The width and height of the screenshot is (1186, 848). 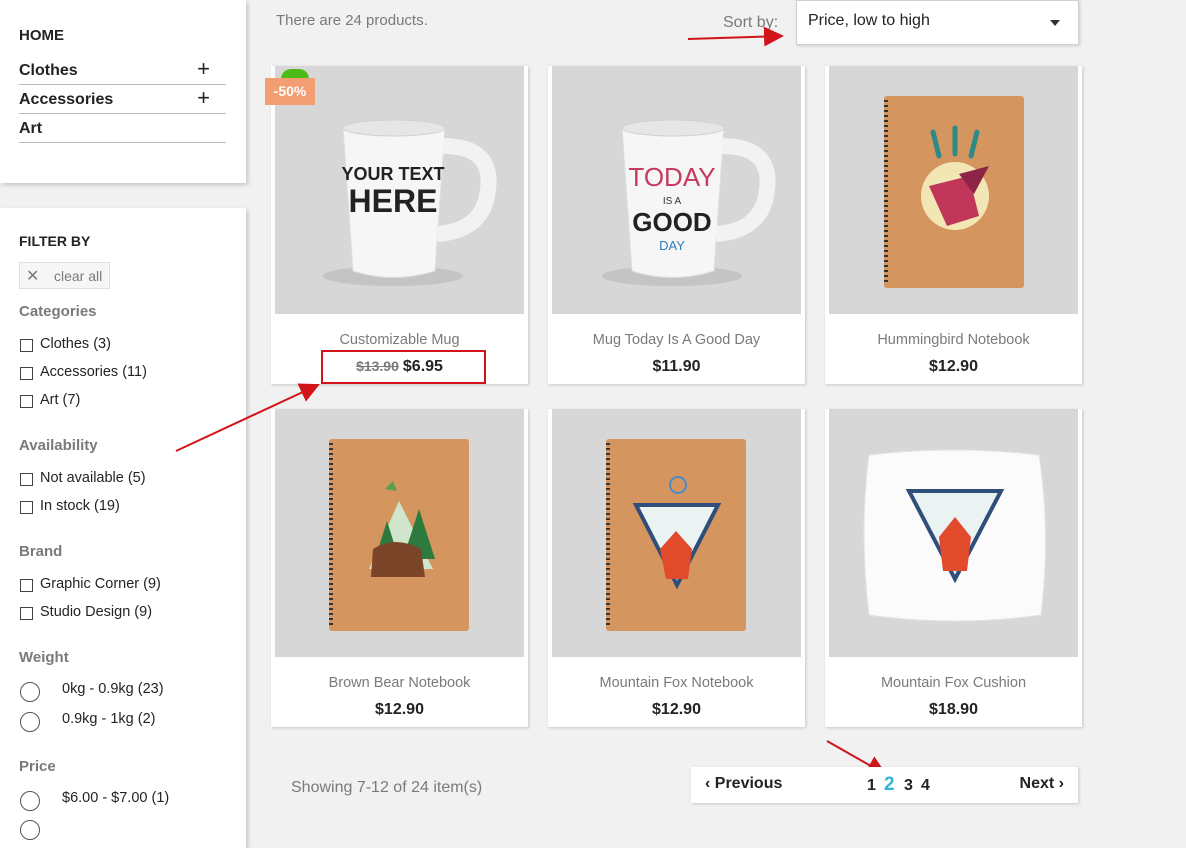 What do you see at coordinates (871, 786) in the screenshot?
I see `page-link: 1` at bounding box center [871, 786].